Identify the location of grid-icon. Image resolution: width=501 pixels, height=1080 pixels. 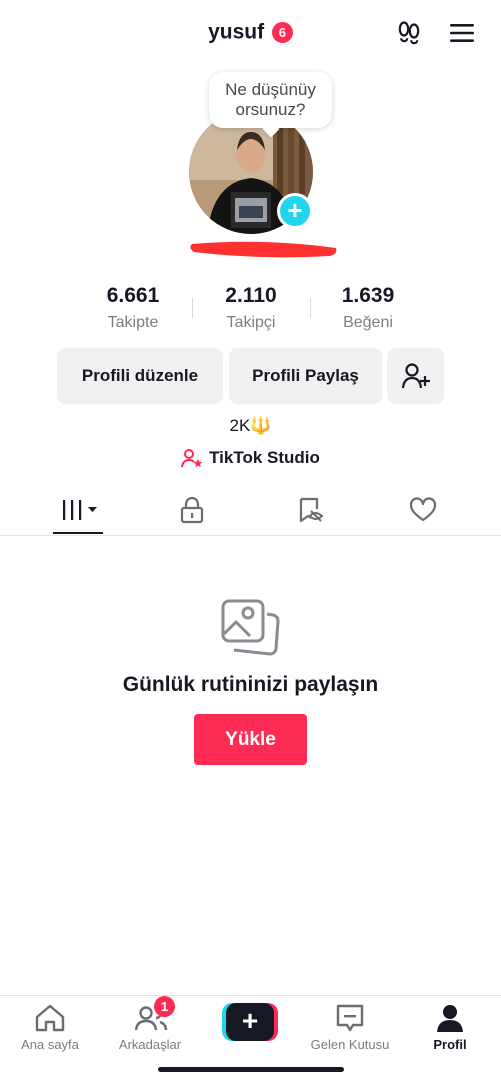
(80, 510).